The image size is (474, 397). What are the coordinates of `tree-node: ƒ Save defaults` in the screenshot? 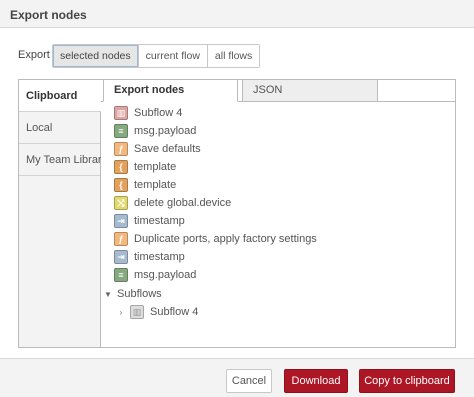 It's located at (157, 149).